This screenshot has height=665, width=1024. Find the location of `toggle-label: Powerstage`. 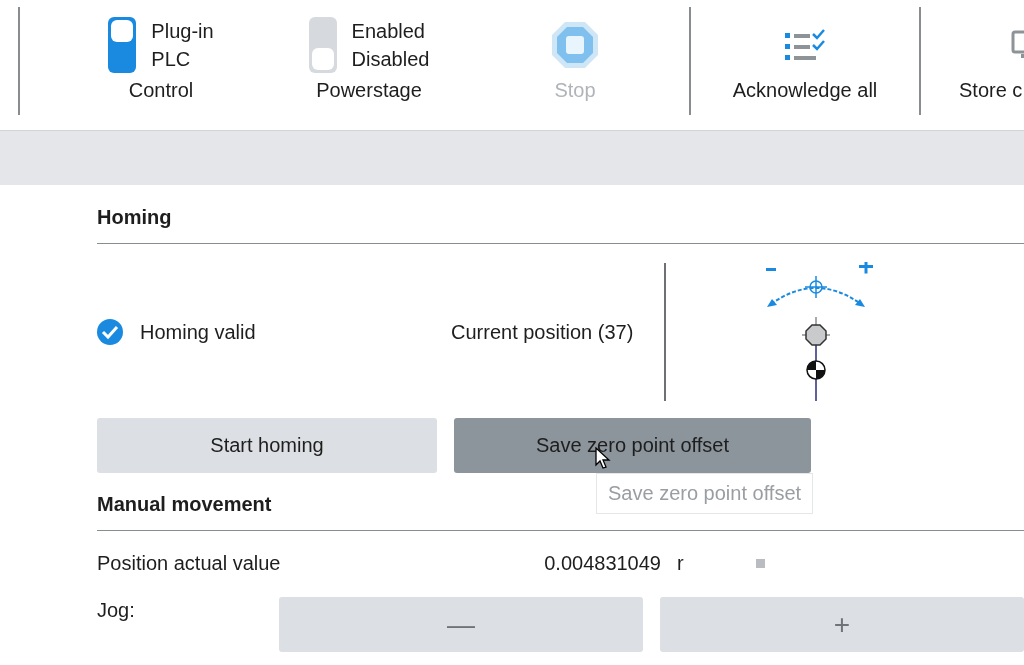

toggle-label: Powerstage is located at coordinates (369, 90).